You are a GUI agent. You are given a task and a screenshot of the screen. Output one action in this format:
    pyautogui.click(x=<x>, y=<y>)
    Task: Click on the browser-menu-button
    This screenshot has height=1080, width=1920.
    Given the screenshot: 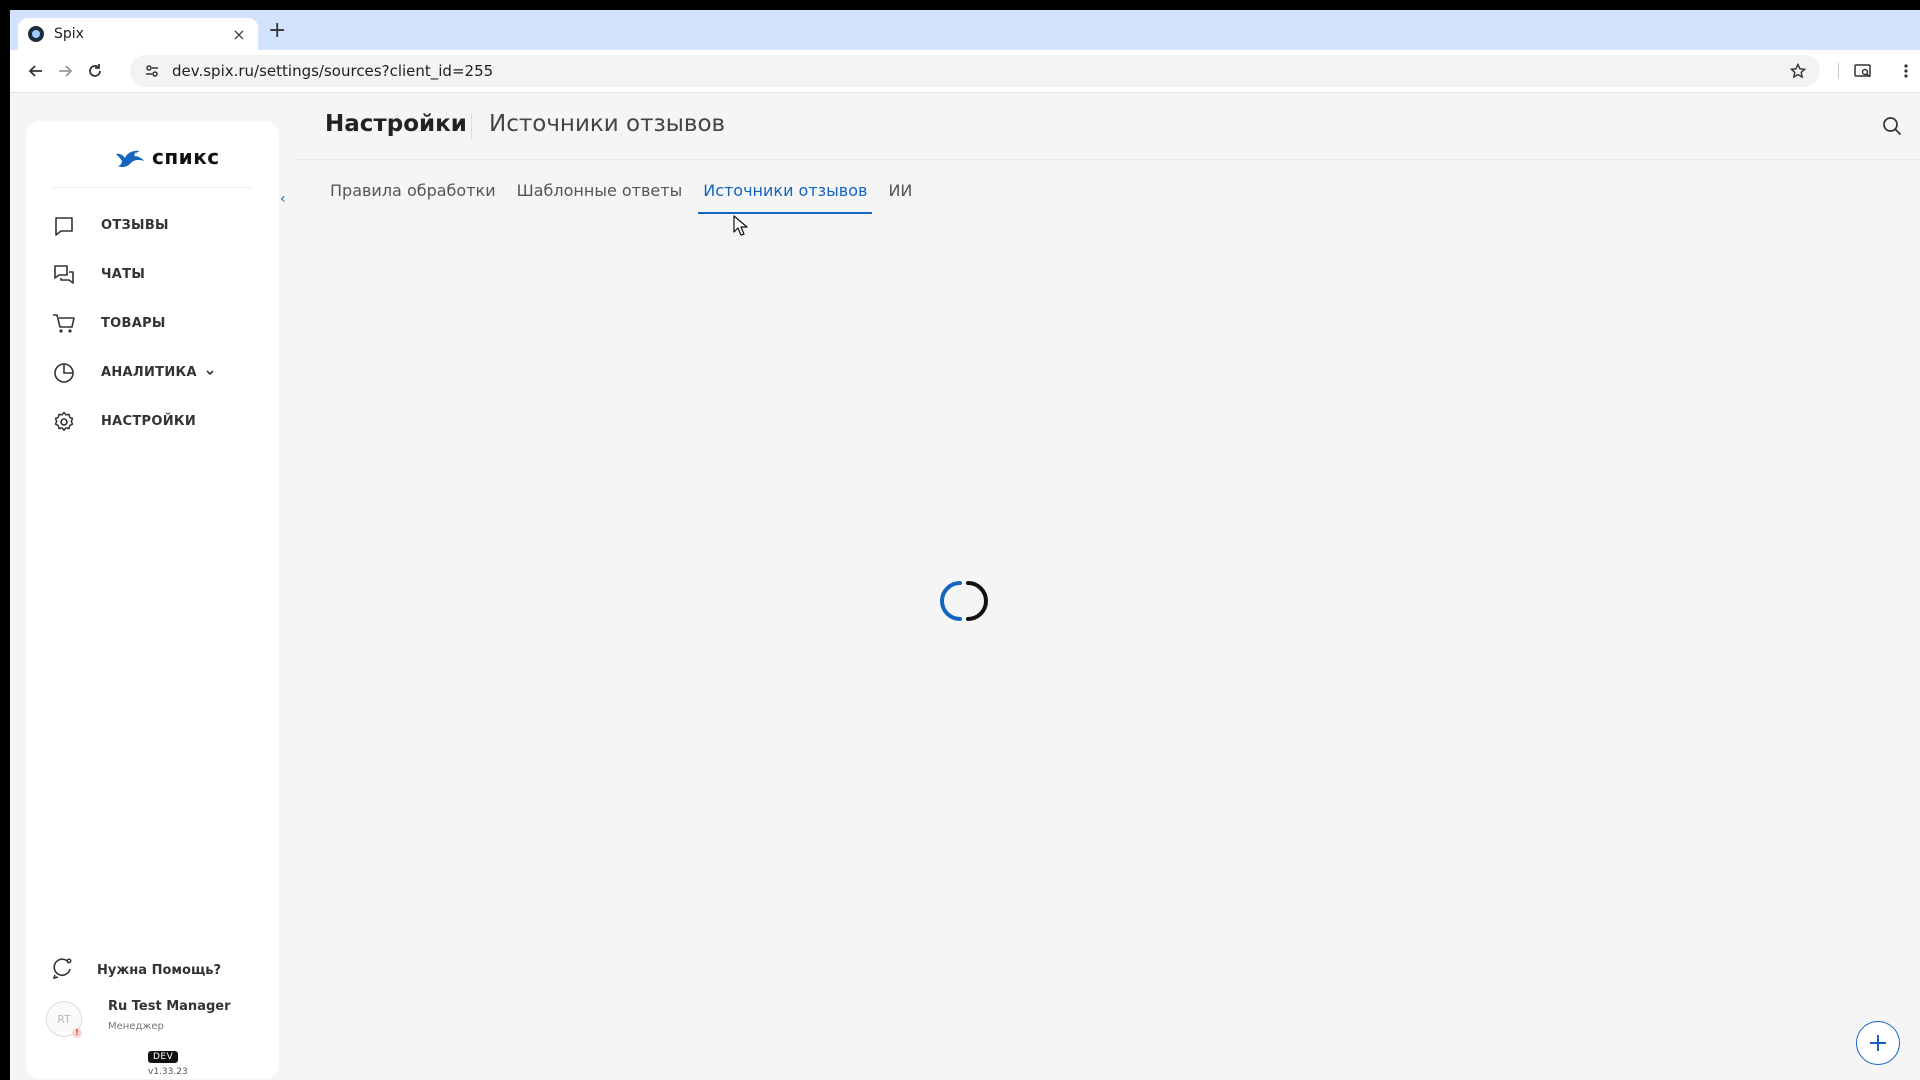 What is the action you would take?
    pyautogui.click(x=1906, y=71)
    